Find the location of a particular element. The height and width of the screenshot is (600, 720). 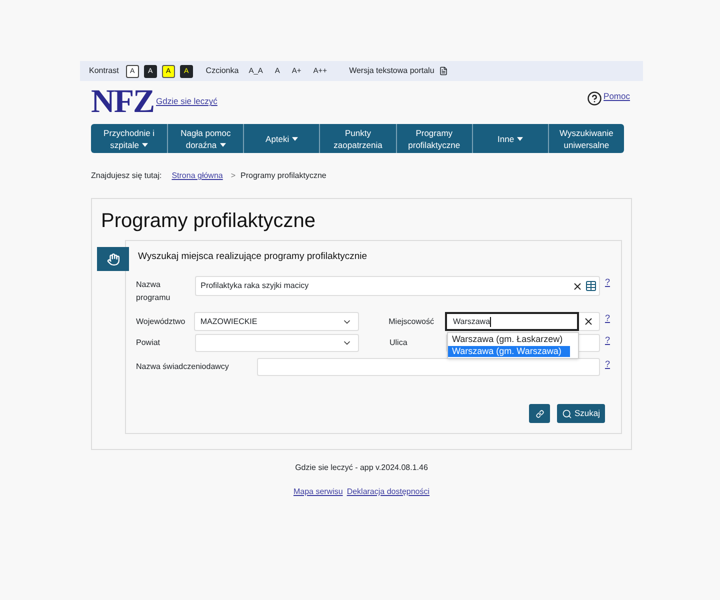

field-label: Miejscowość is located at coordinates (411, 322).